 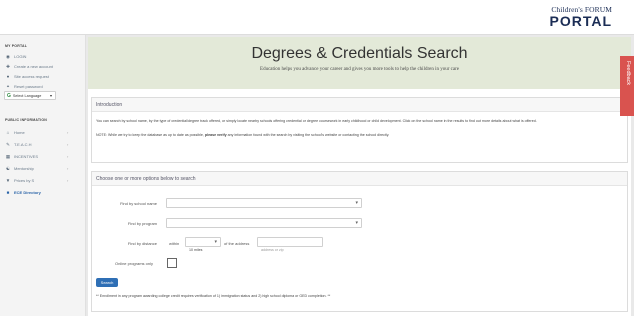 I want to click on sidebar-title-my-portal: MY PORTAL, so click(x=16, y=46).